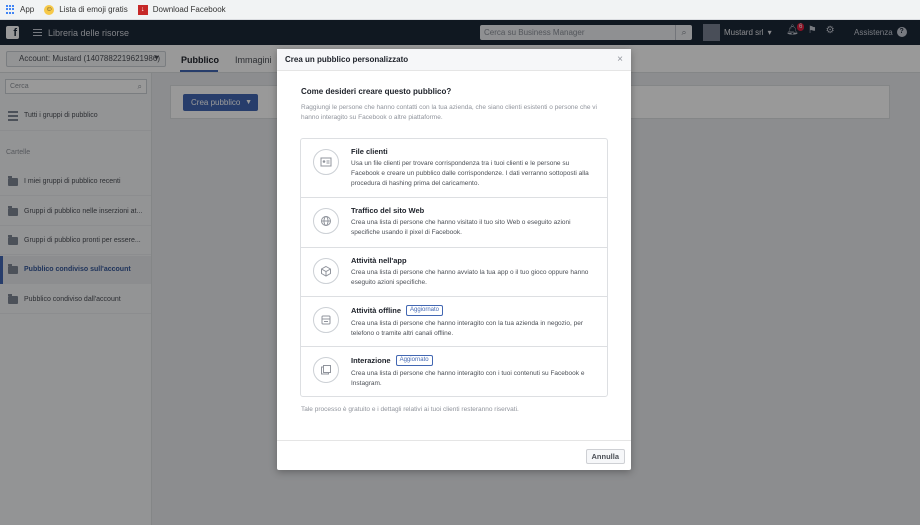 The image size is (920, 525). What do you see at coordinates (388, 210) in the screenshot?
I see `option-title: Traffico del sito Web` at bounding box center [388, 210].